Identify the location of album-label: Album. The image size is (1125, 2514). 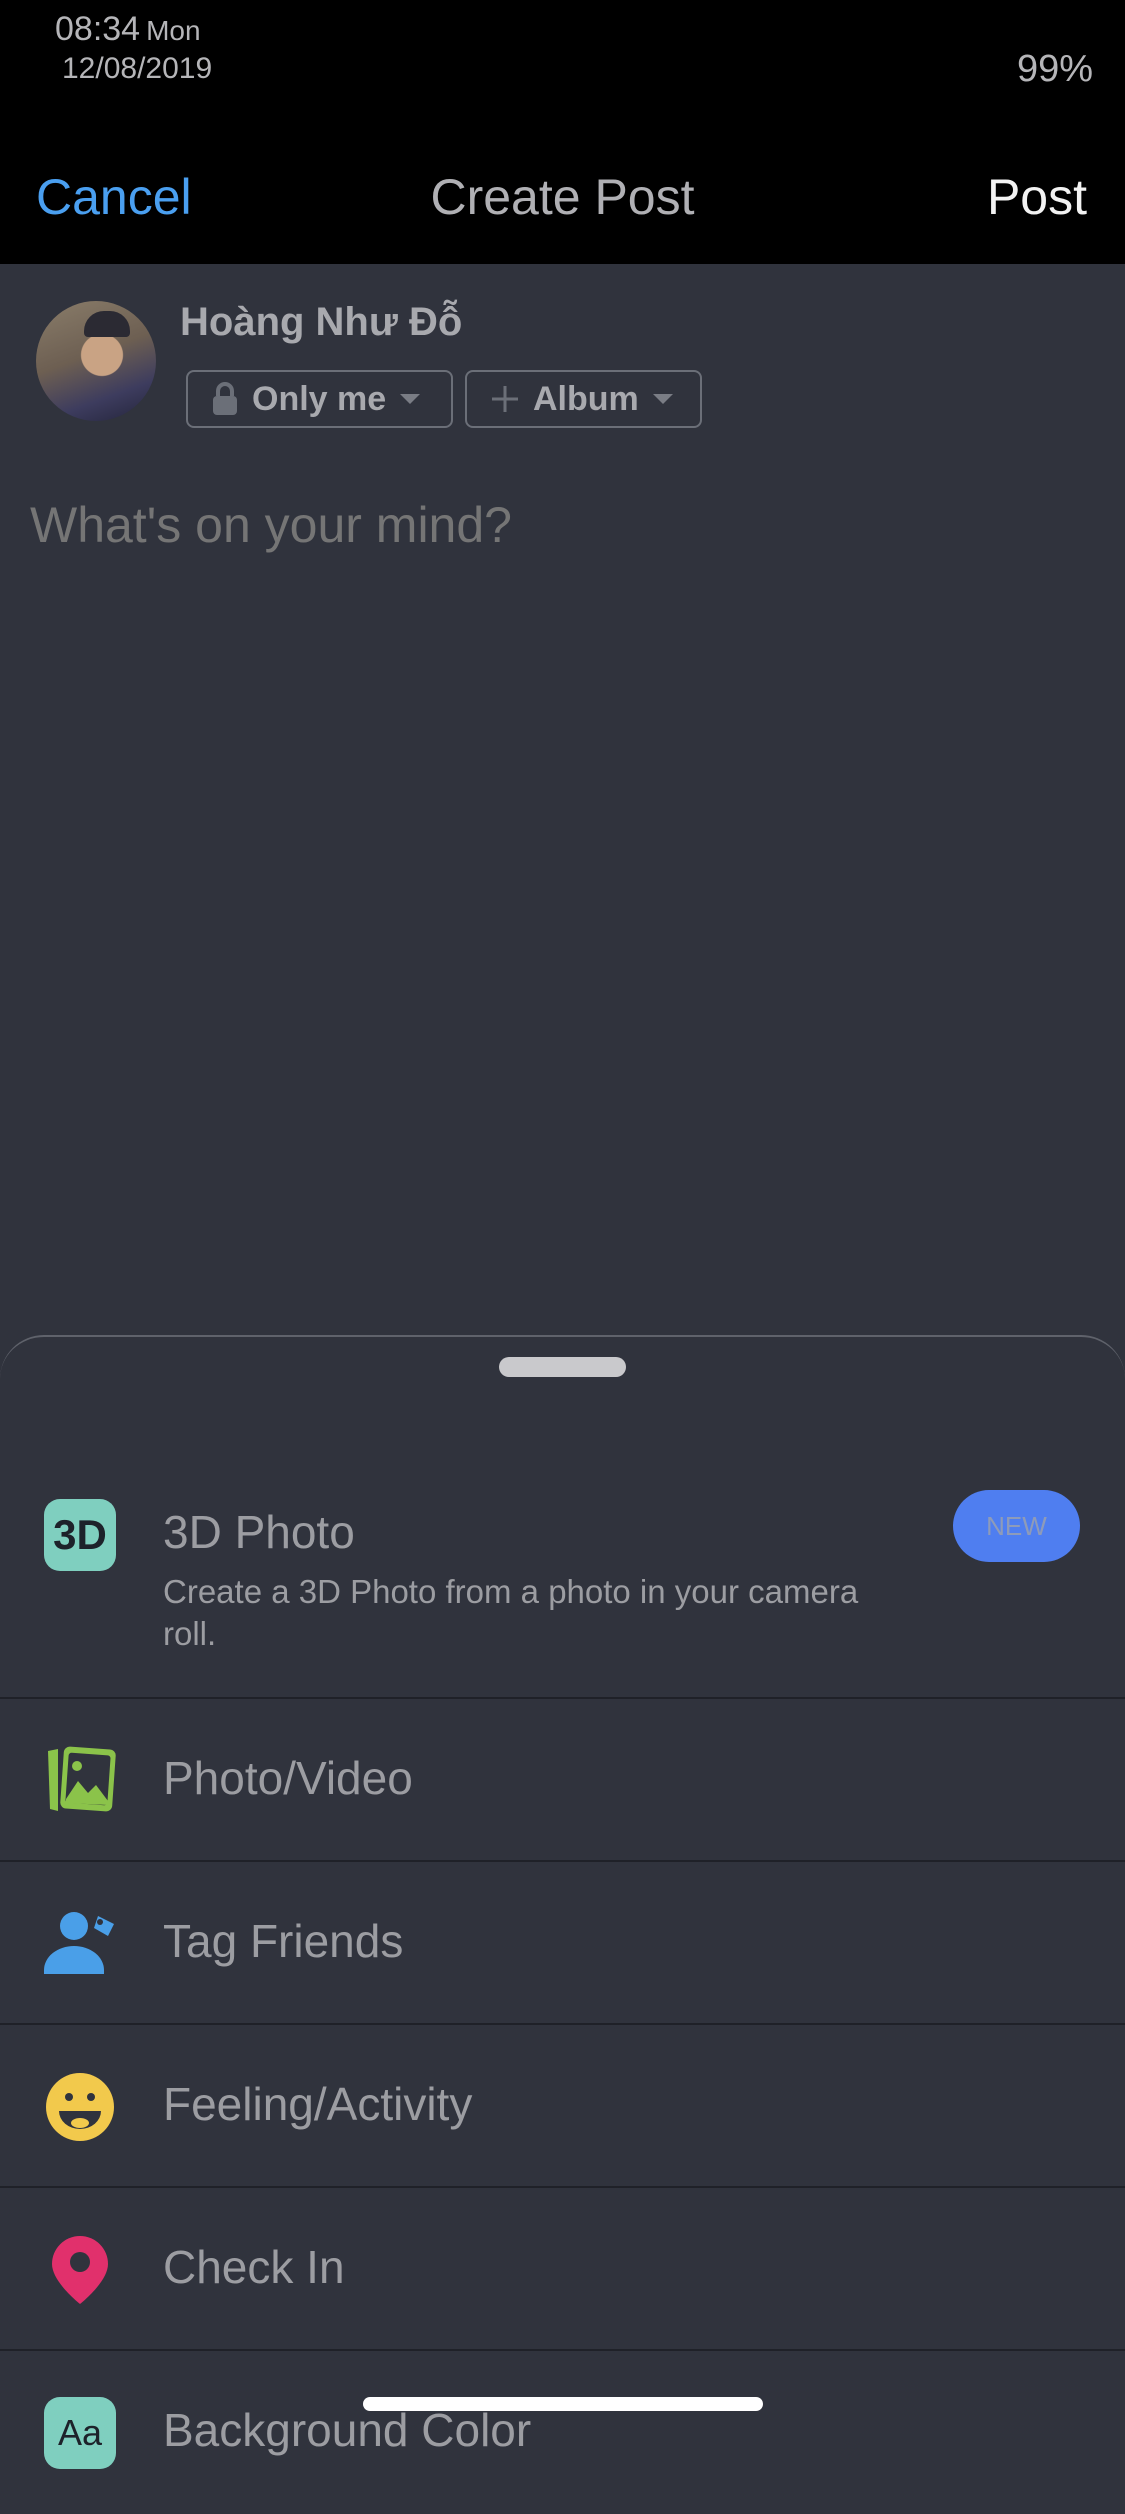
(586, 398).